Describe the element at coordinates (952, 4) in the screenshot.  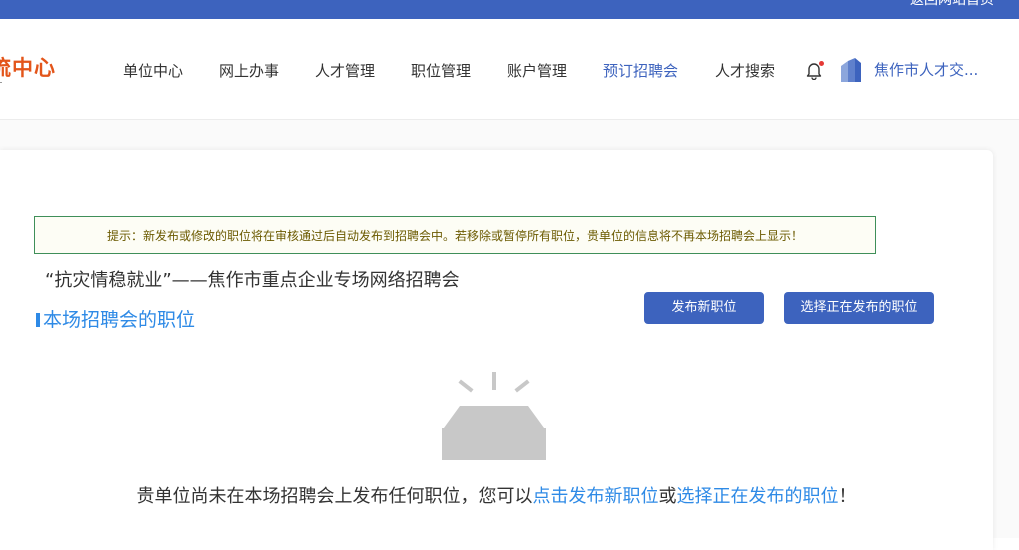
I see `home-link: 返回网站首页` at that location.